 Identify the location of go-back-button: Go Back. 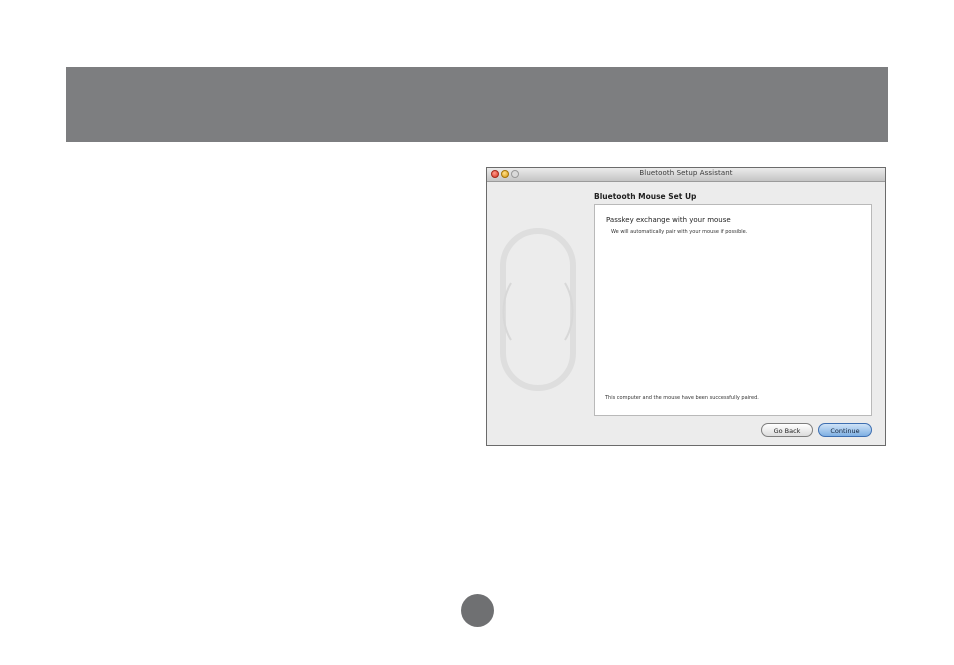
(787, 430).